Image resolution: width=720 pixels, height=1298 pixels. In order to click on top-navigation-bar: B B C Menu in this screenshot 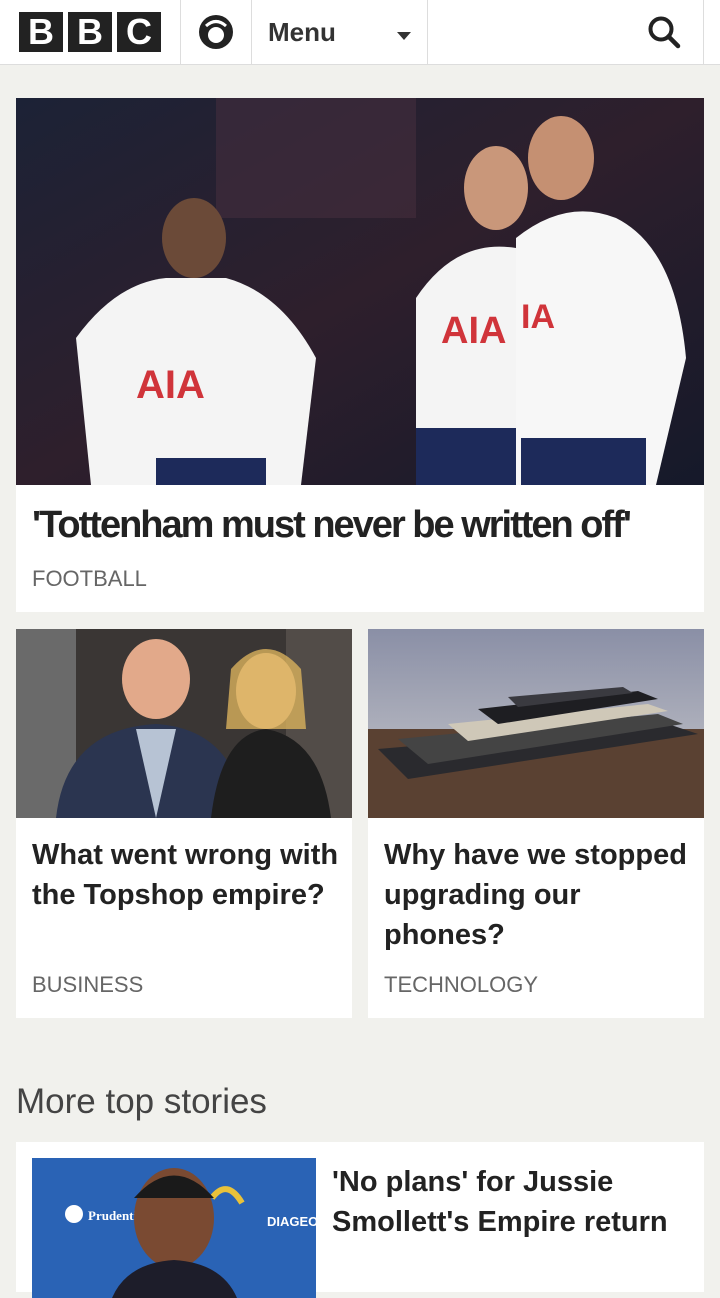, I will do `click(360, 32)`.